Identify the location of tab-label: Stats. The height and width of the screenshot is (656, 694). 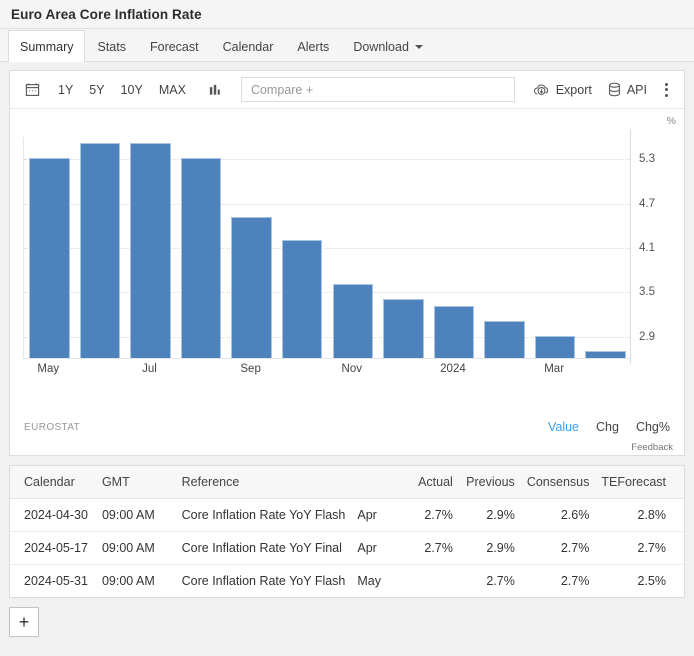
(111, 46).